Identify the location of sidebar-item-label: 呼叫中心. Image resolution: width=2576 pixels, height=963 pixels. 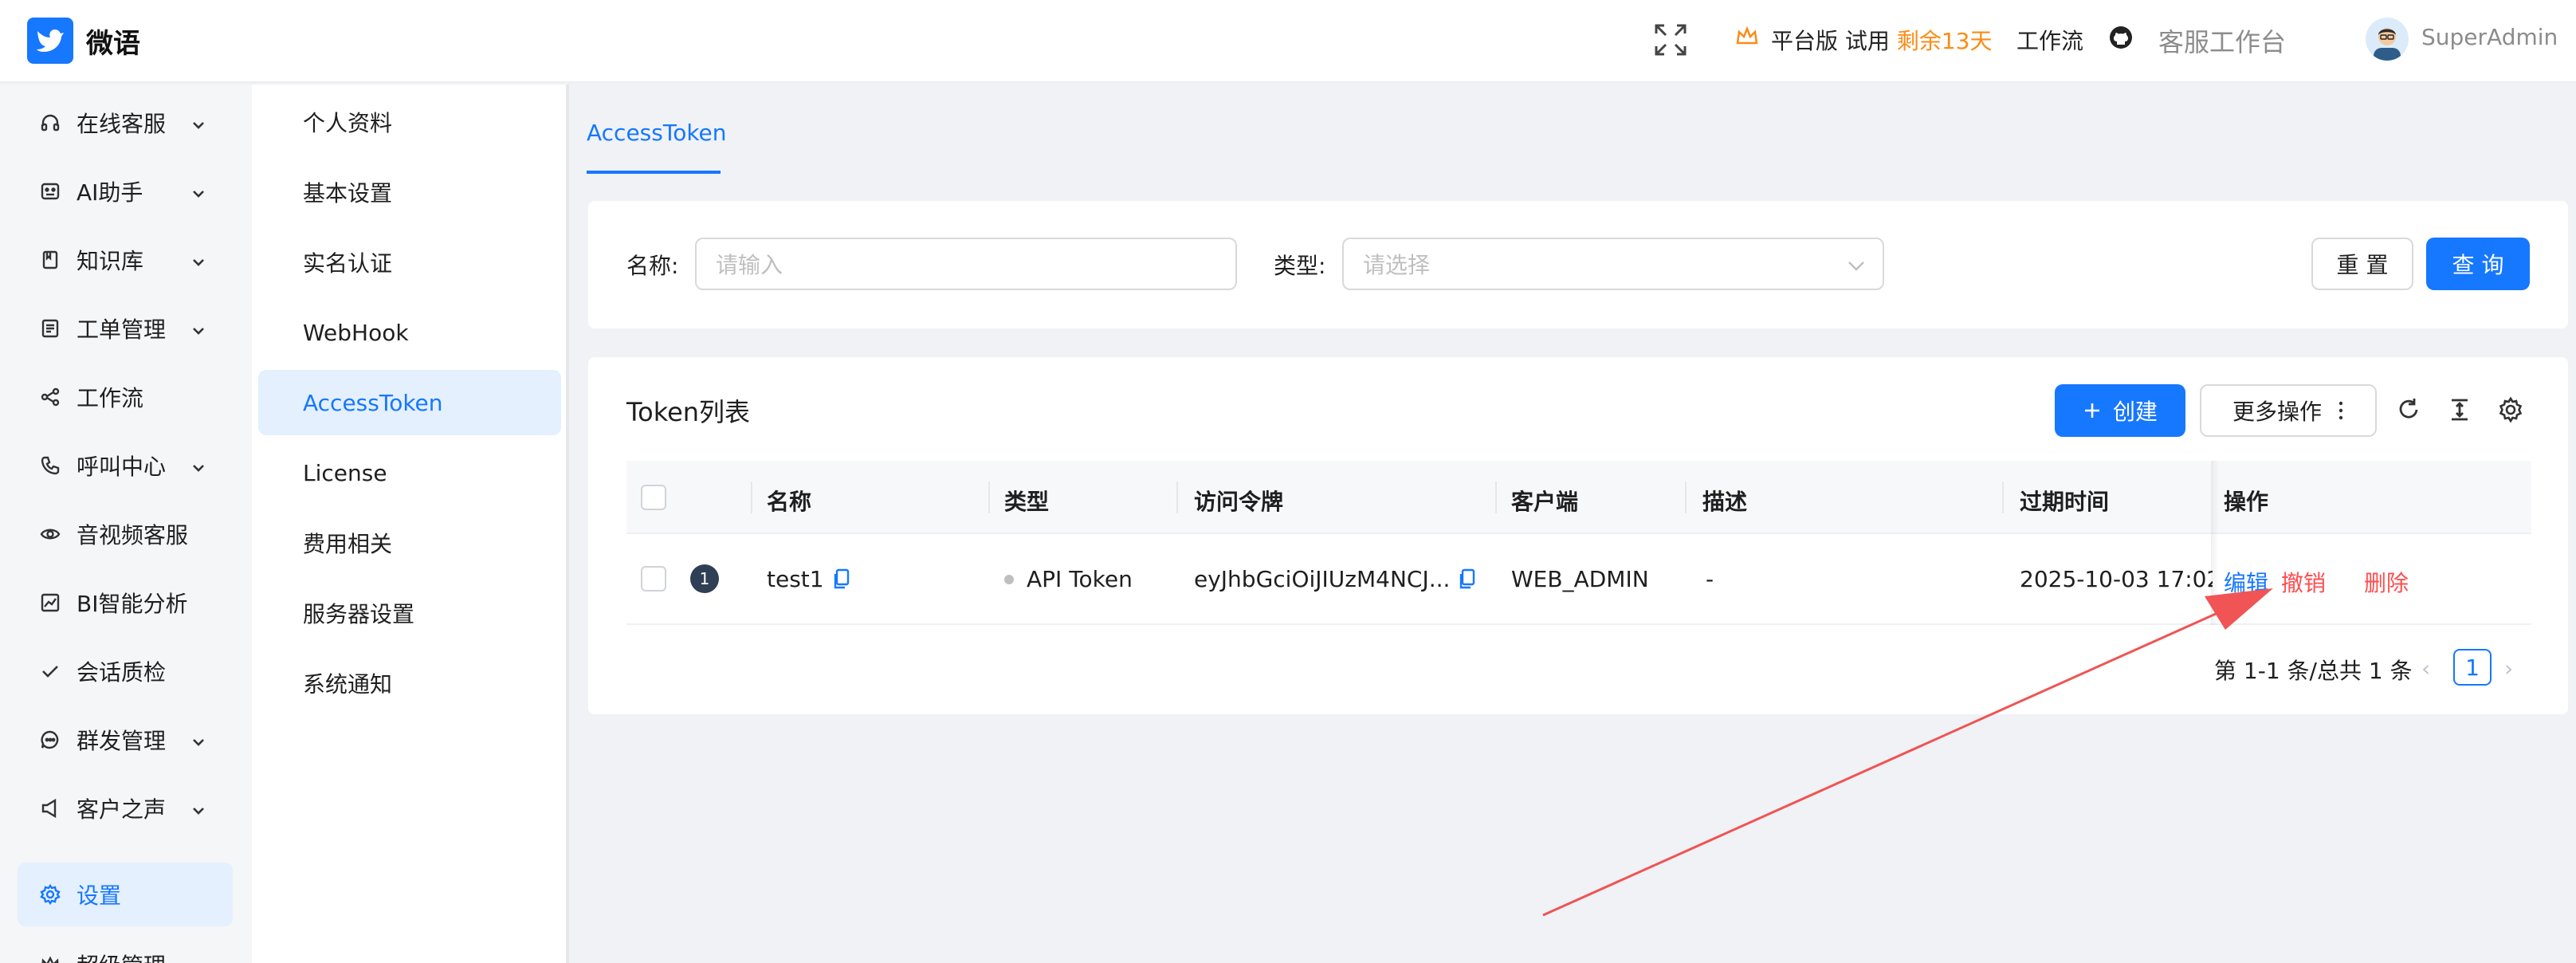
(122, 467).